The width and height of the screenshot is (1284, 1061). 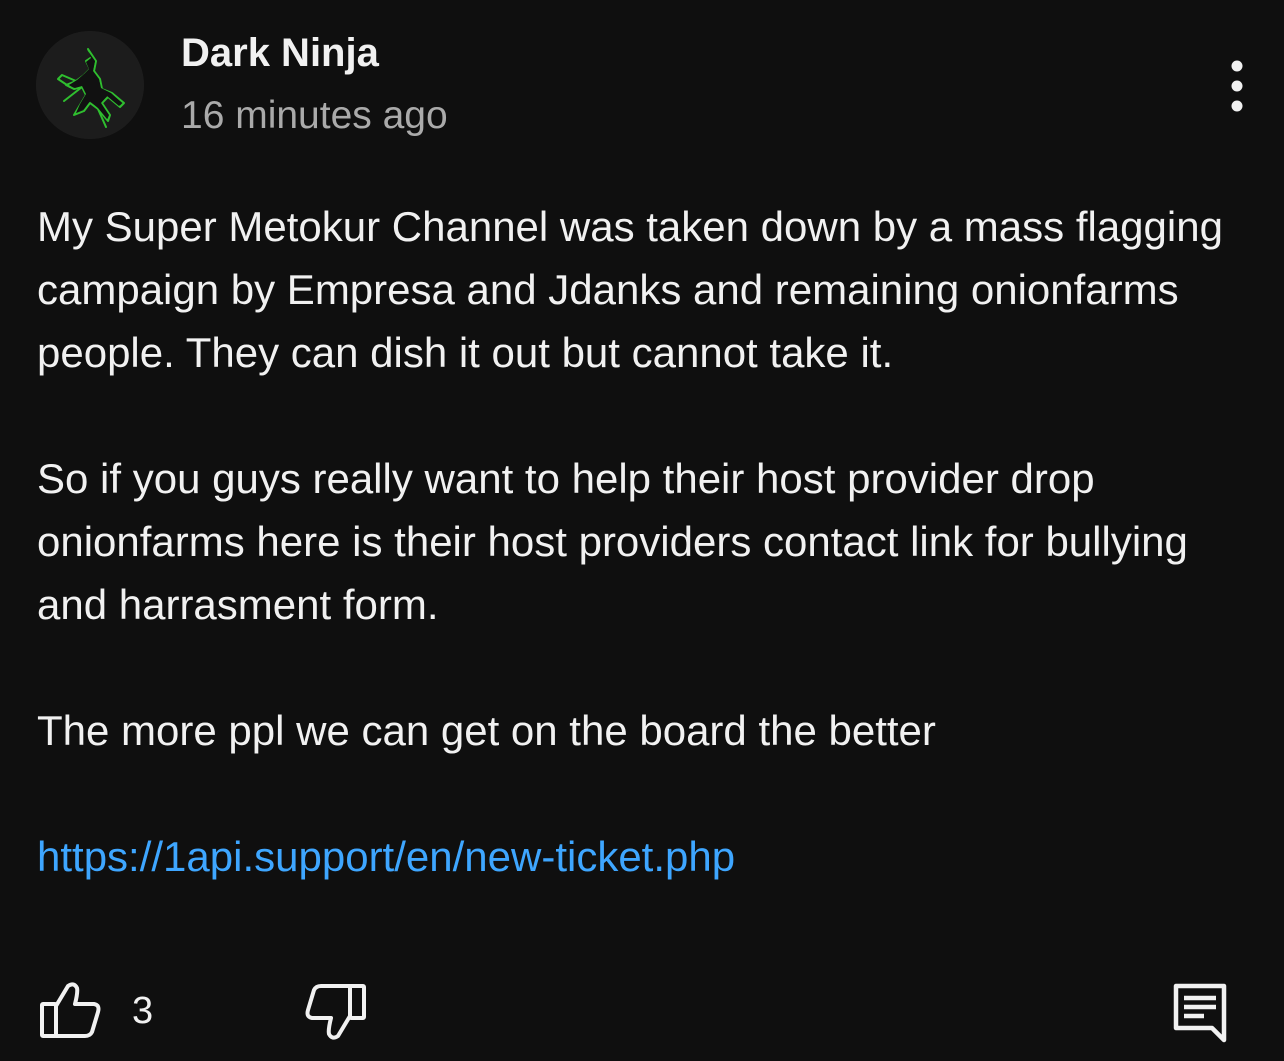 I want to click on ninja-avatar-icon, so click(x=90, y=85).